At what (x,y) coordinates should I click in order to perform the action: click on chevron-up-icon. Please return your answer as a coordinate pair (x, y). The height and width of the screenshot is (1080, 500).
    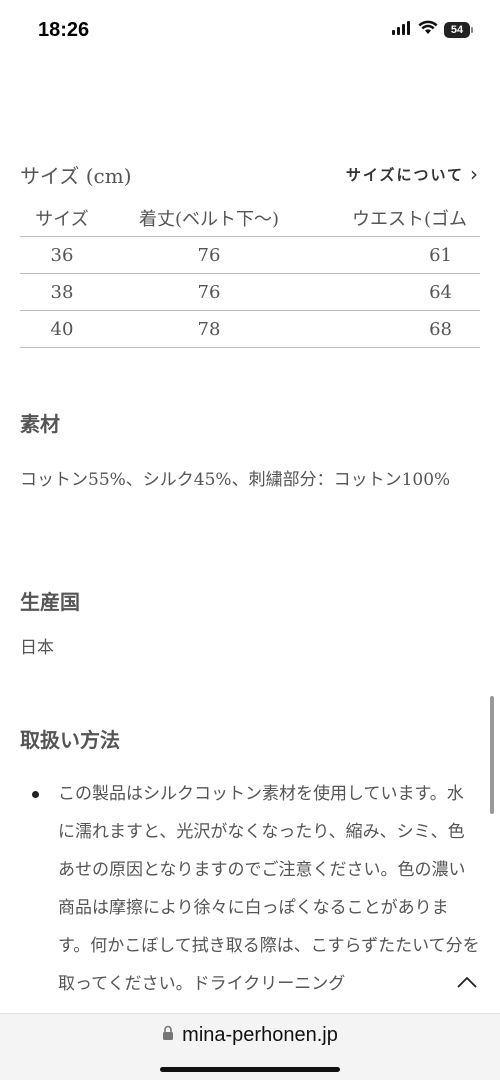
    Looking at the image, I should click on (467, 983).